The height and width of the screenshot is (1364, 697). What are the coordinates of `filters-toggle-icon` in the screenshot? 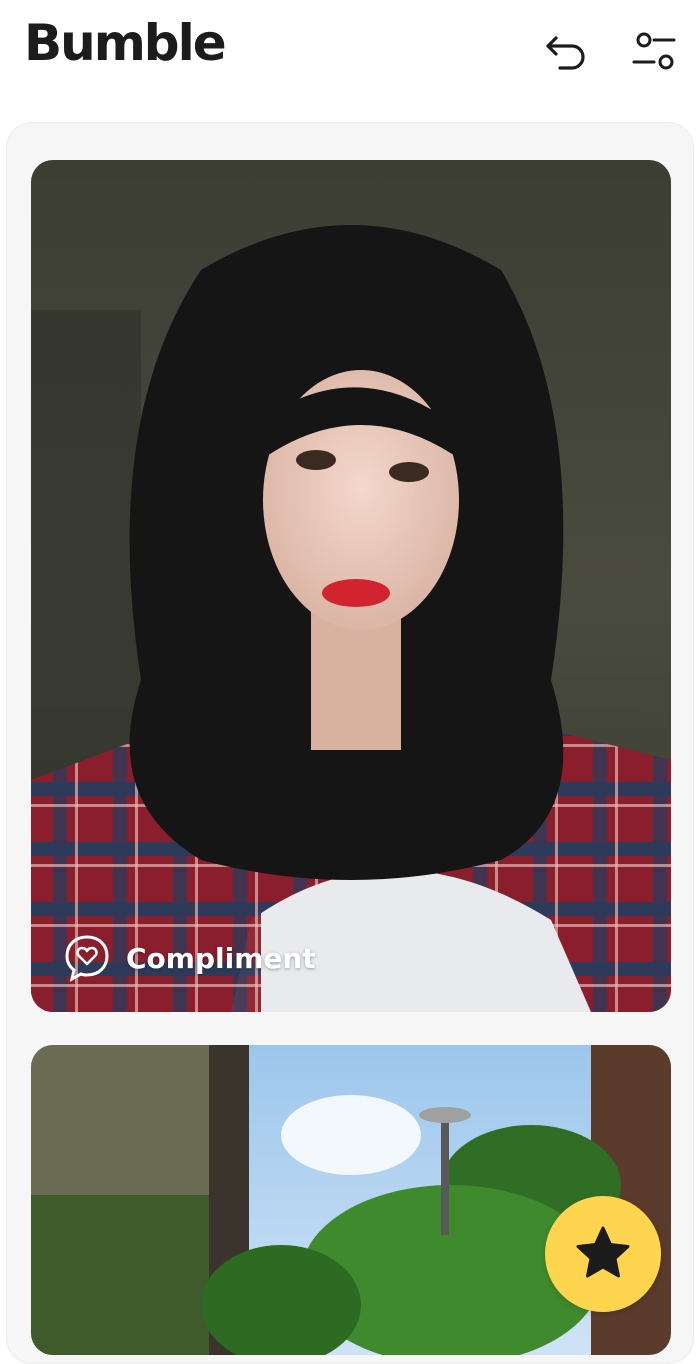 It's located at (654, 51).